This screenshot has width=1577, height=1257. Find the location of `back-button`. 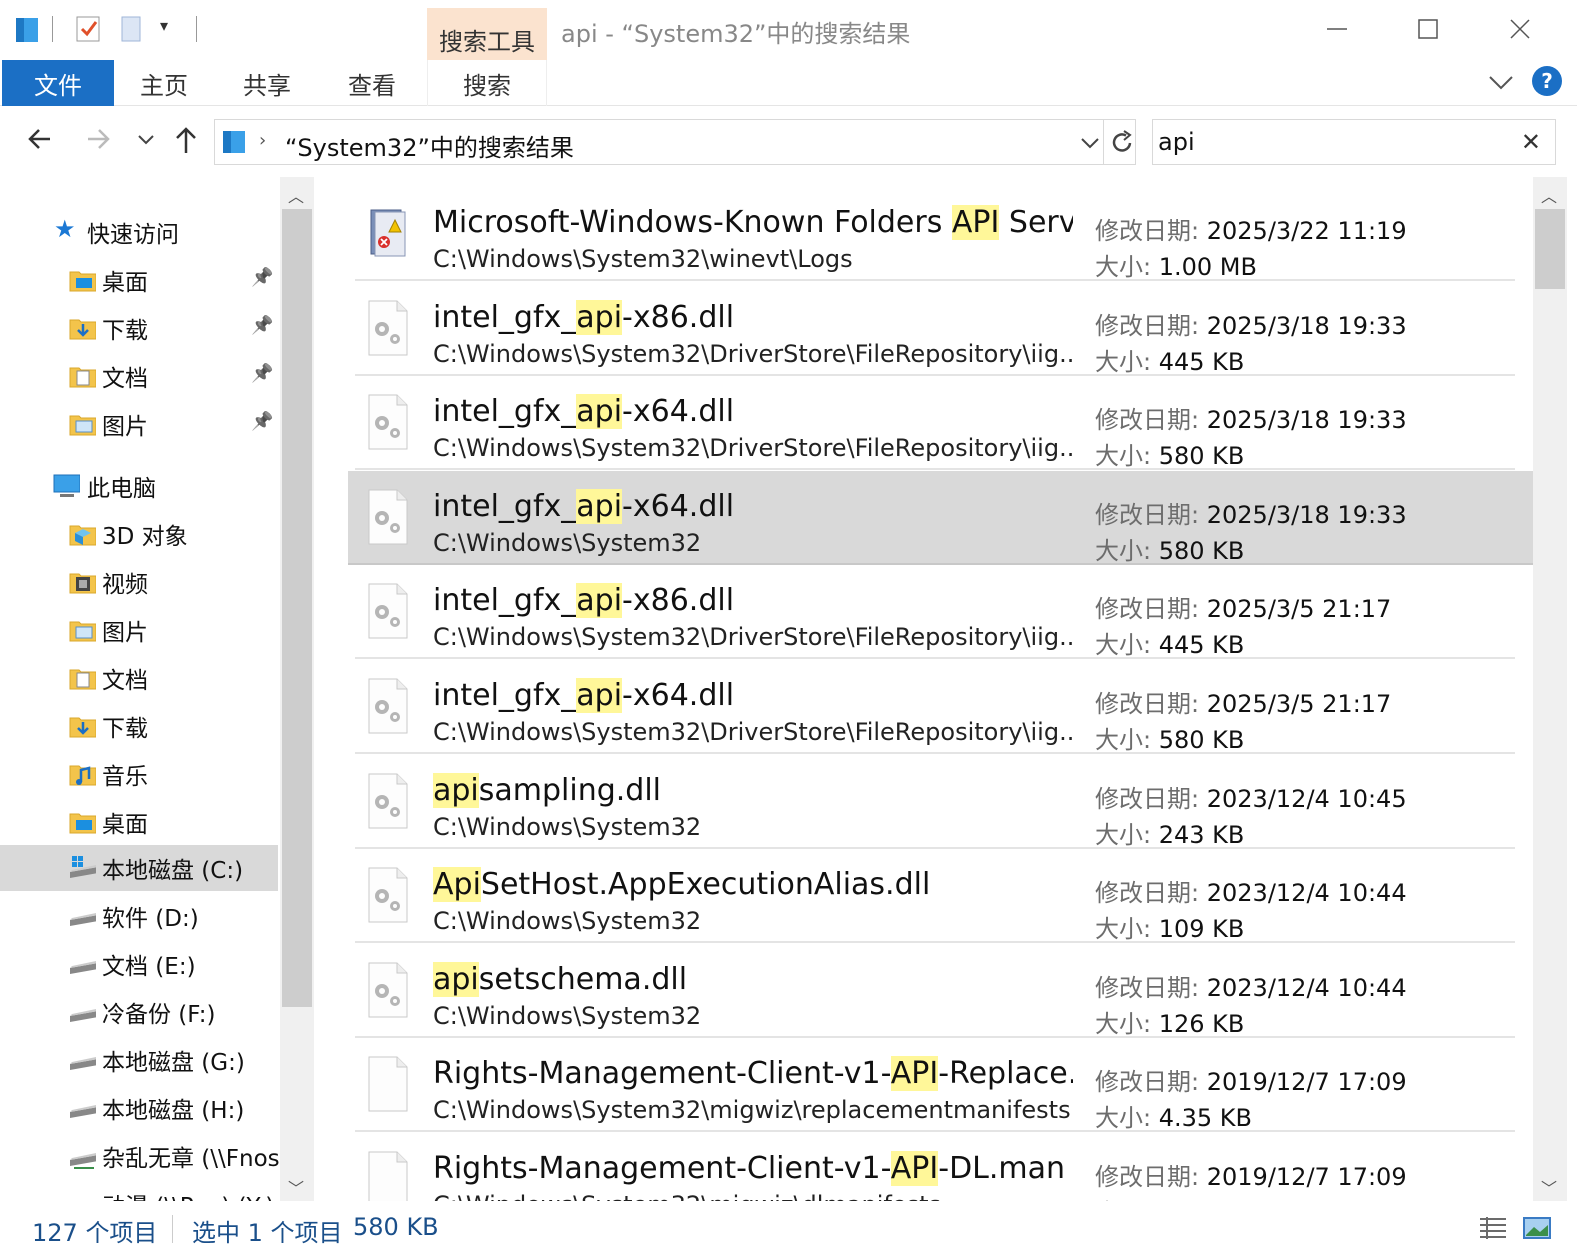

back-button is located at coordinates (40, 142).